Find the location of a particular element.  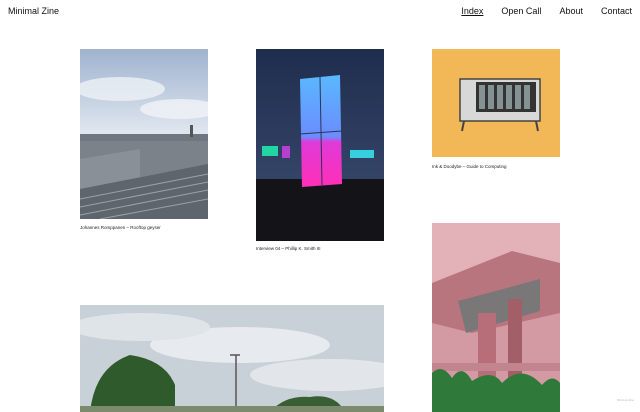

footer-credit: Minimal Zine is located at coordinates (625, 400).